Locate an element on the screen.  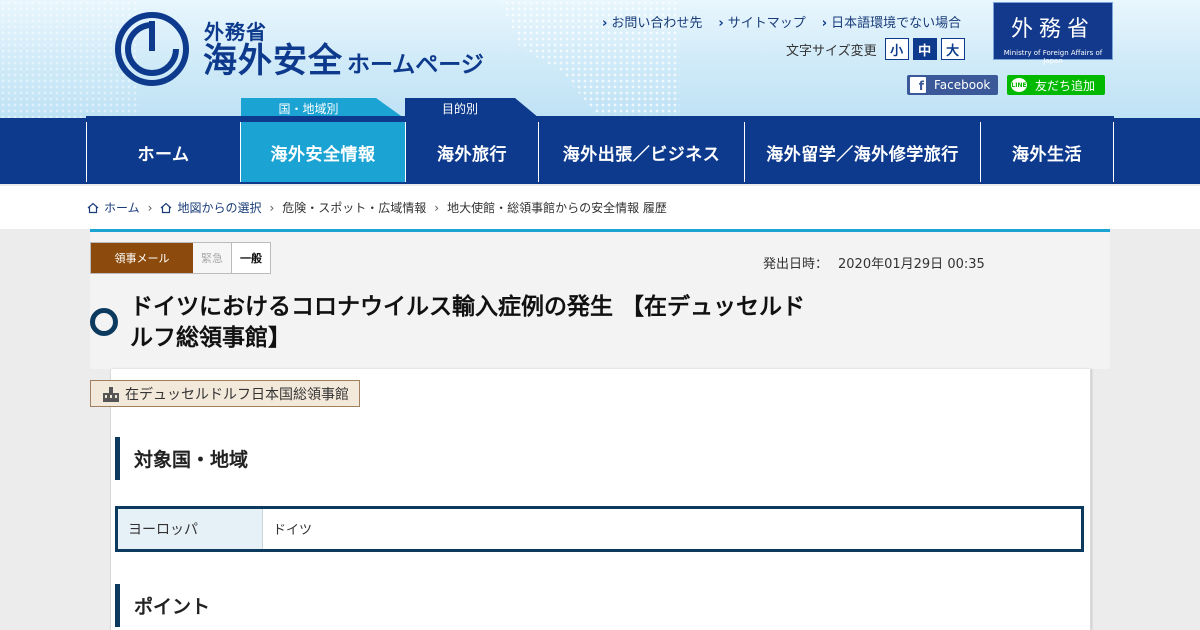
general-badge: 一般 is located at coordinates (250, 258).